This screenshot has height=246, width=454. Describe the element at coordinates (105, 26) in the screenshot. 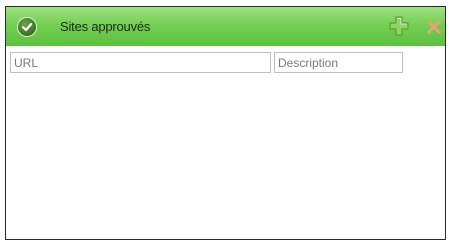

I see `panel-title: Sites approuvés` at that location.